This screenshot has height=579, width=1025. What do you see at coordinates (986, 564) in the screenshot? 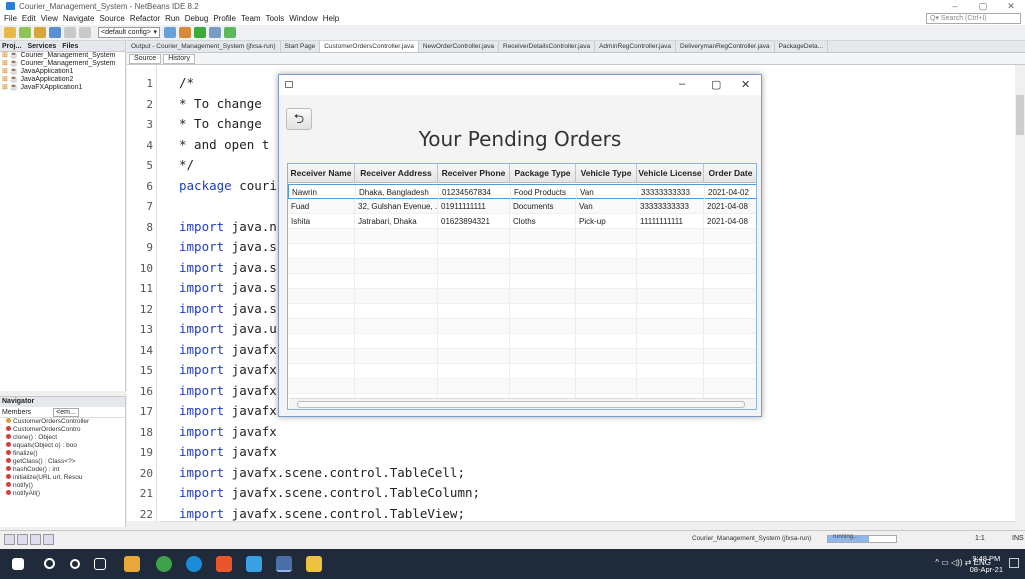
I see `clock: 9:48 PM 08-Apr-21` at bounding box center [986, 564].